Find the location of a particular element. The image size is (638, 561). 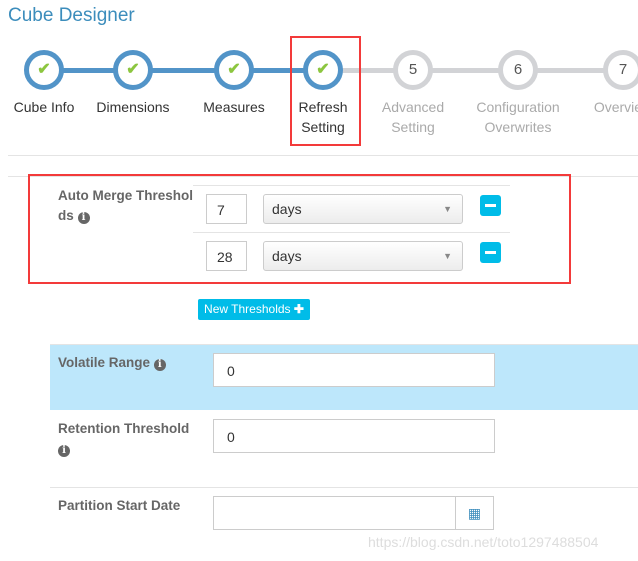

step-label: Advanced Setting is located at coordinates (413, 117).